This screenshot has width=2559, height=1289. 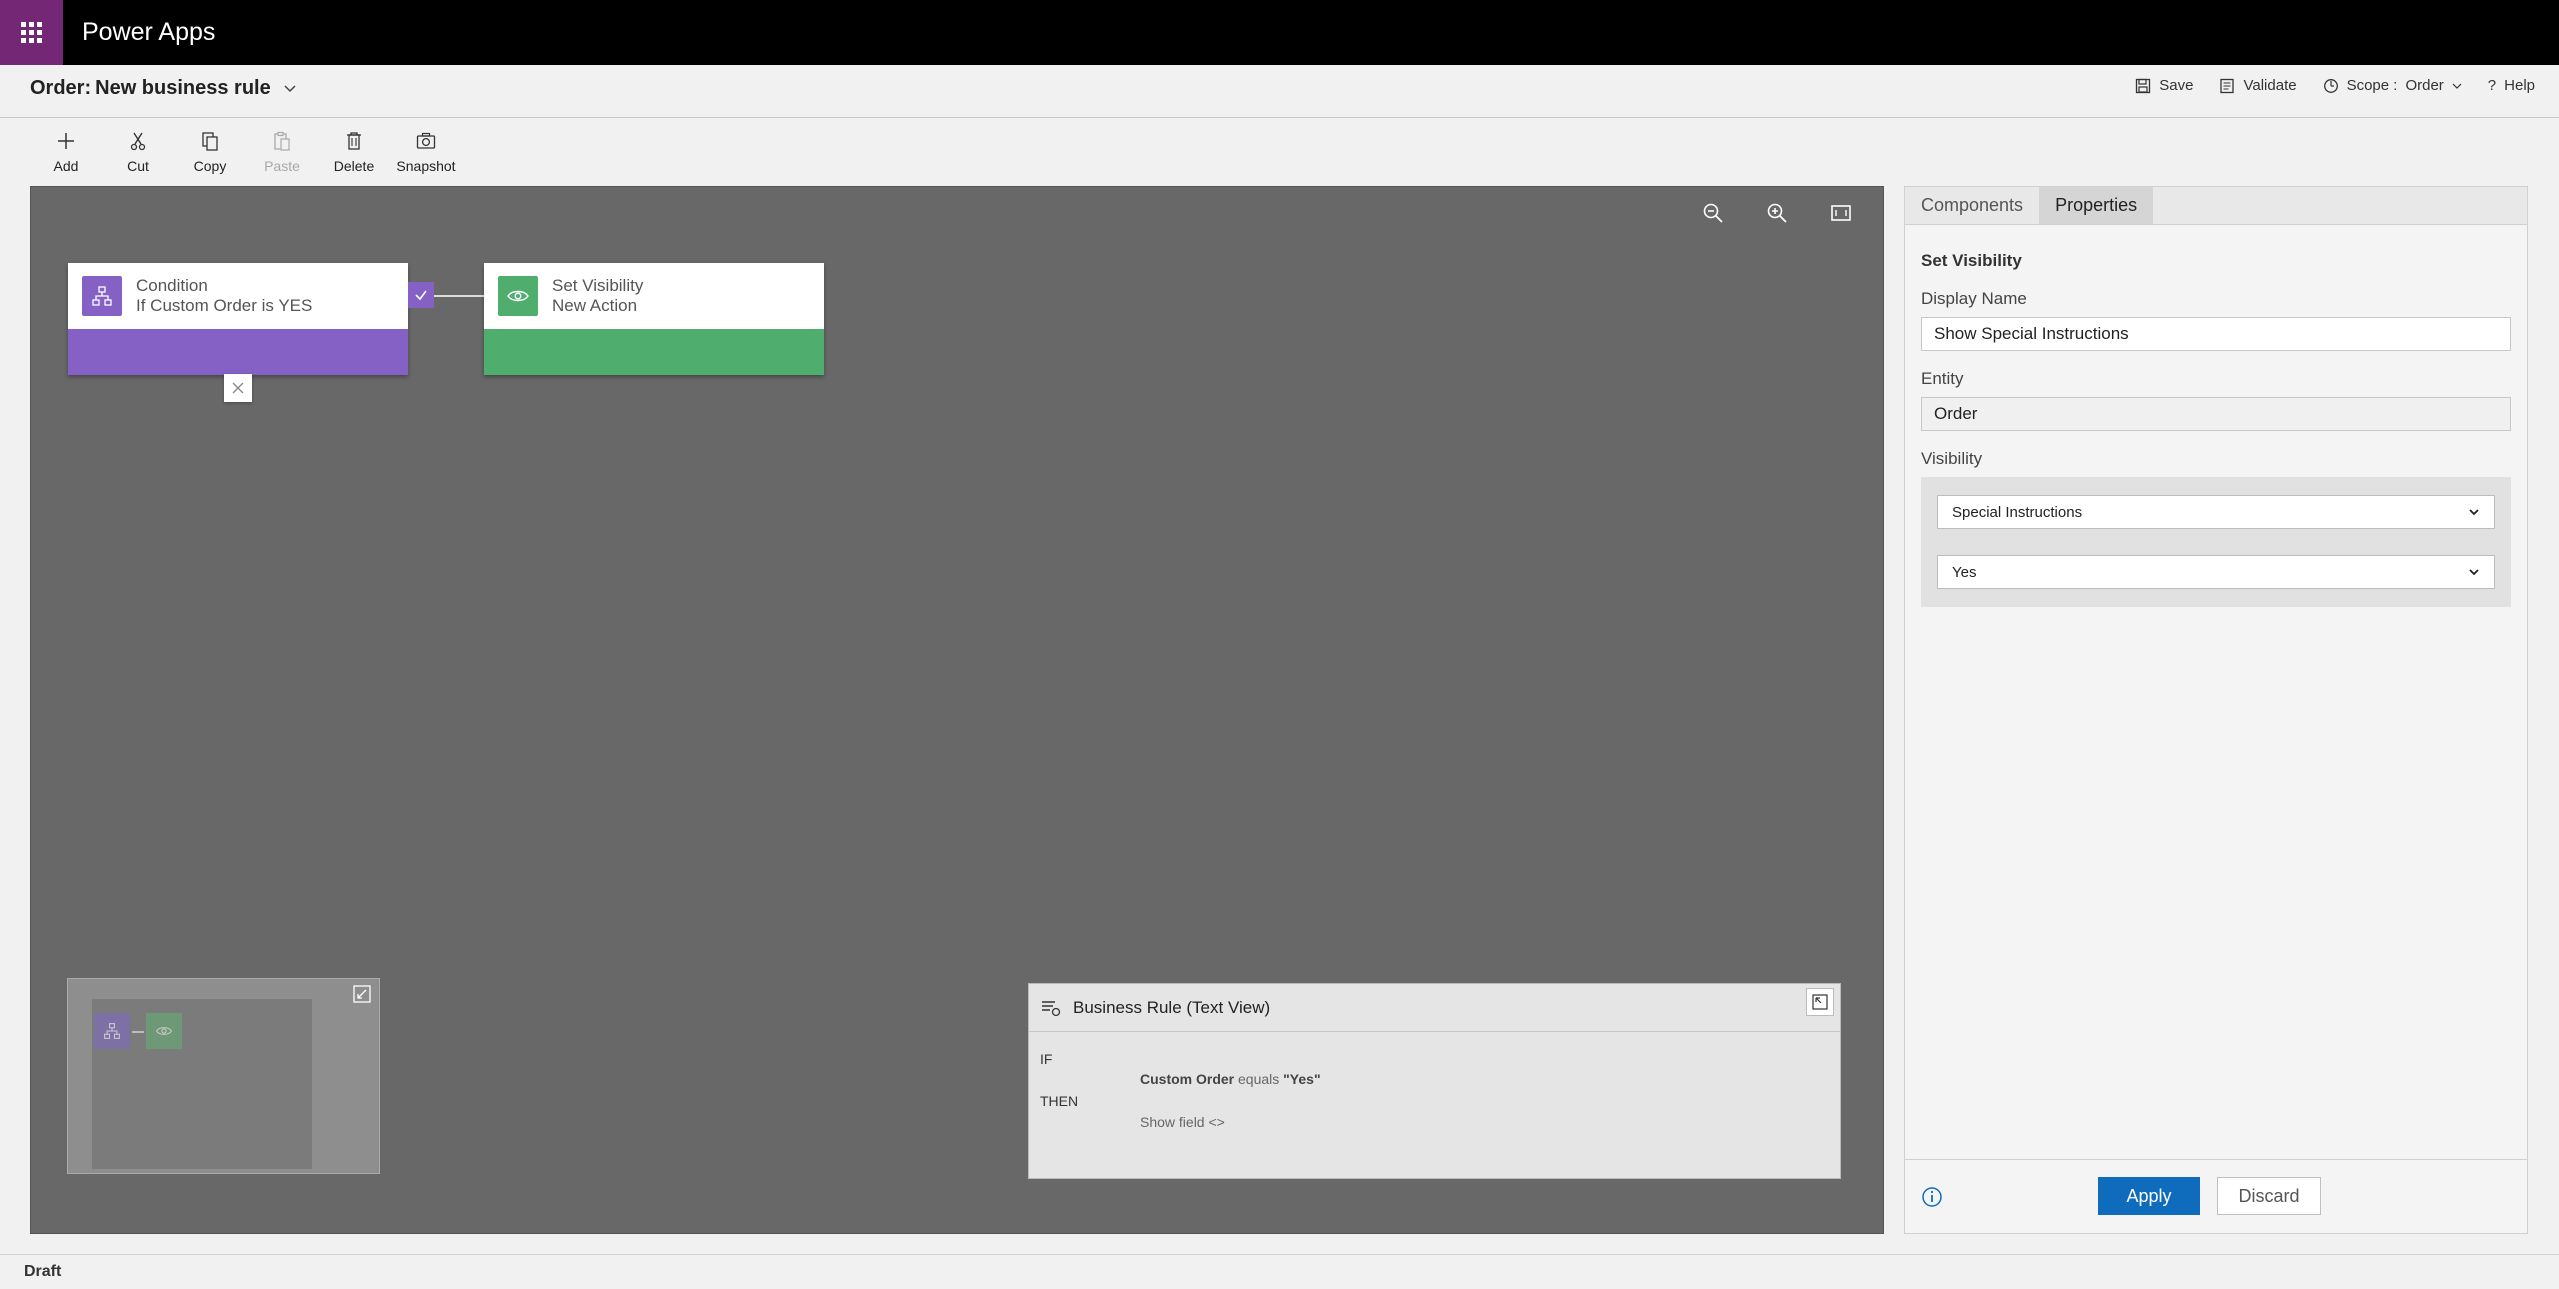 I want to click on connector-line, so click(x=459, y=296).